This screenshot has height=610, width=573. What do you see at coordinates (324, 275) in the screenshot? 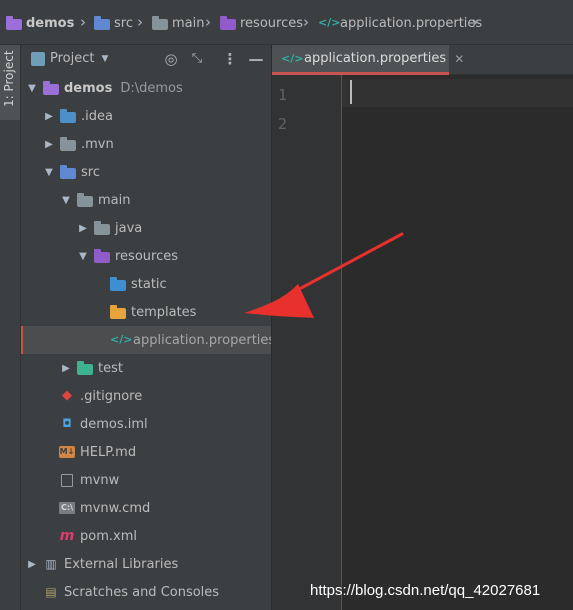
I see `annotation-arrow` at bounding box center [324, 275].